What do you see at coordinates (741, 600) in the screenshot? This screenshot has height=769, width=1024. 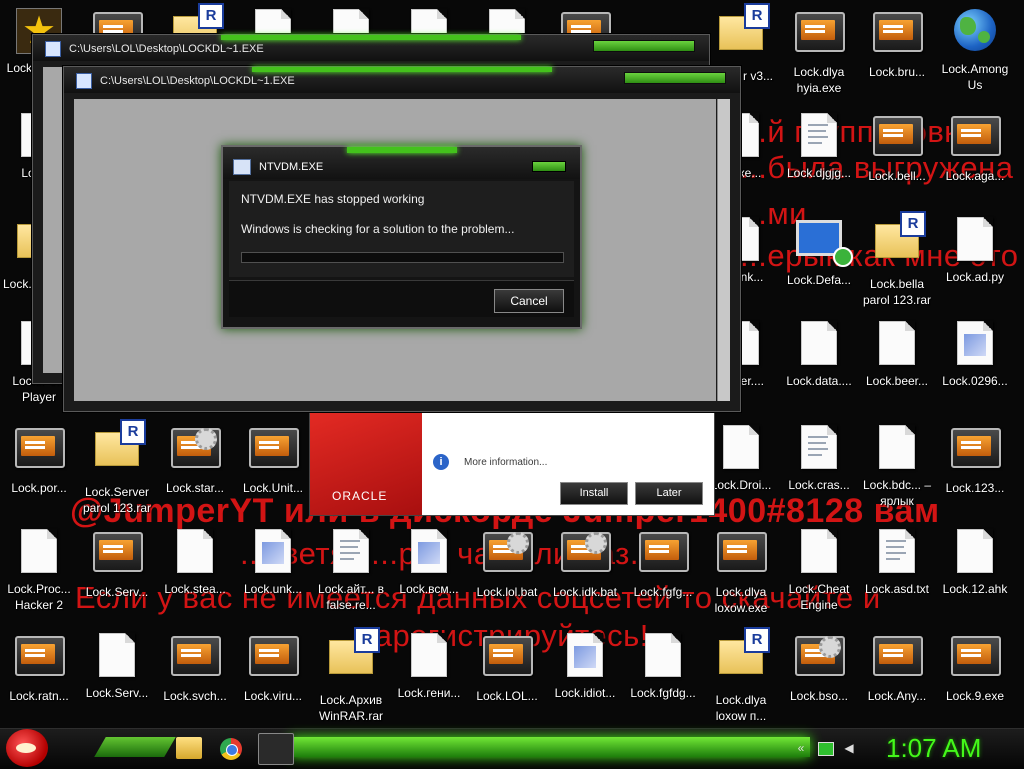 I see `desktop-icon-label: Lock.dlya loxow.exe` at bounding box center [741, 600].